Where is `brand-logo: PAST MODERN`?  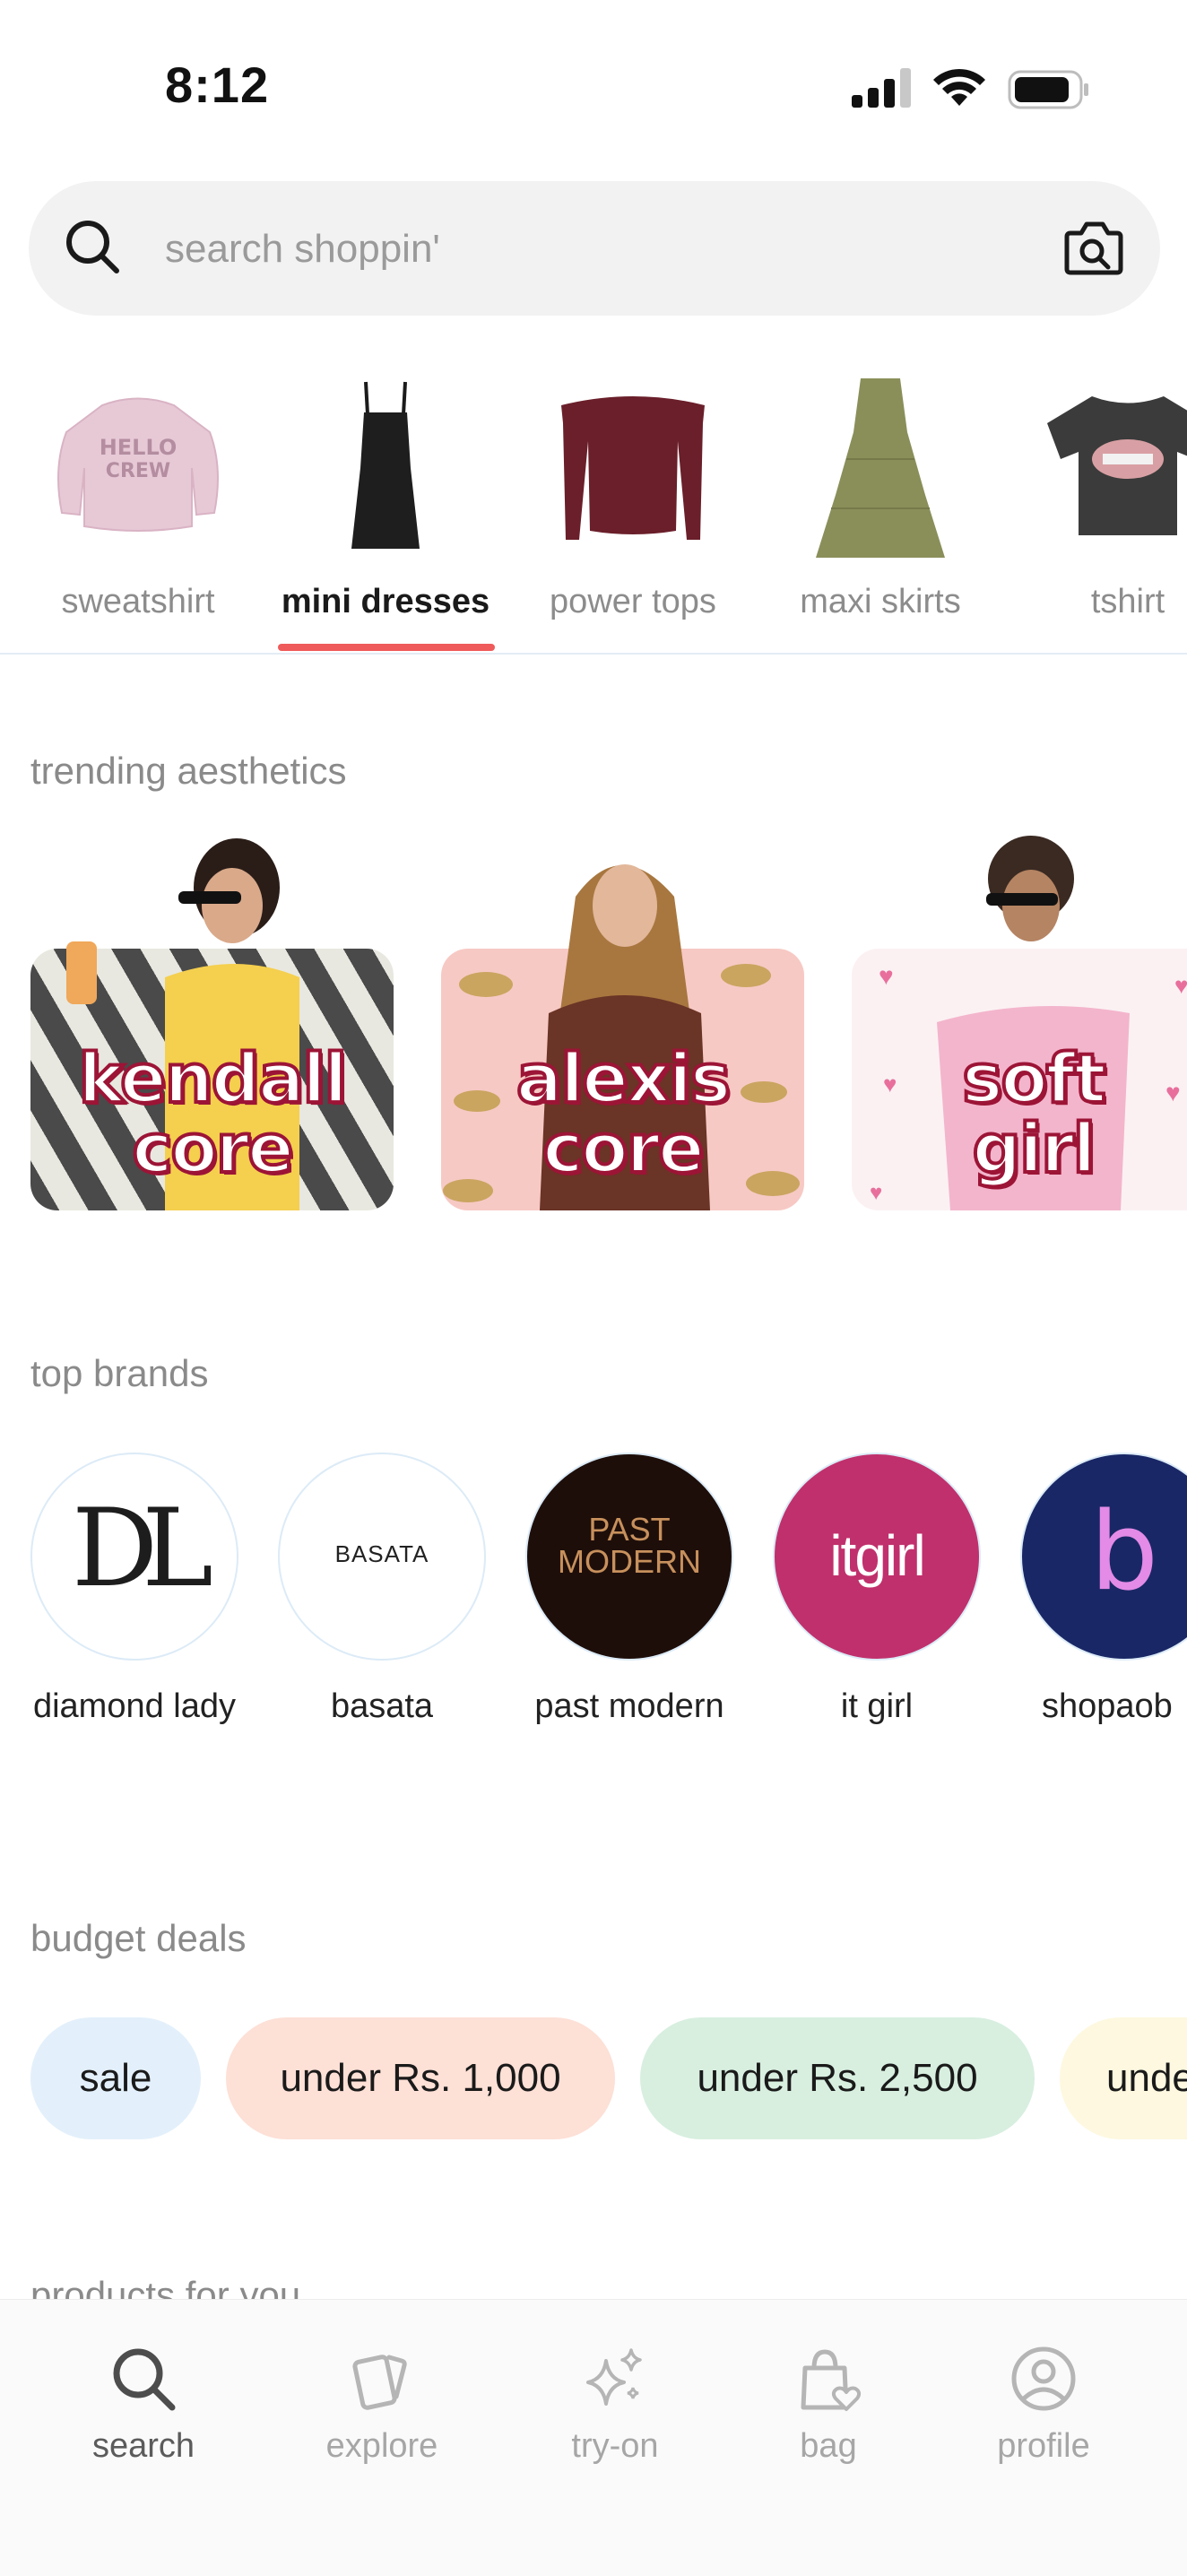 brand-logo: PAST MODERN is located at coordinates (629, 1557).